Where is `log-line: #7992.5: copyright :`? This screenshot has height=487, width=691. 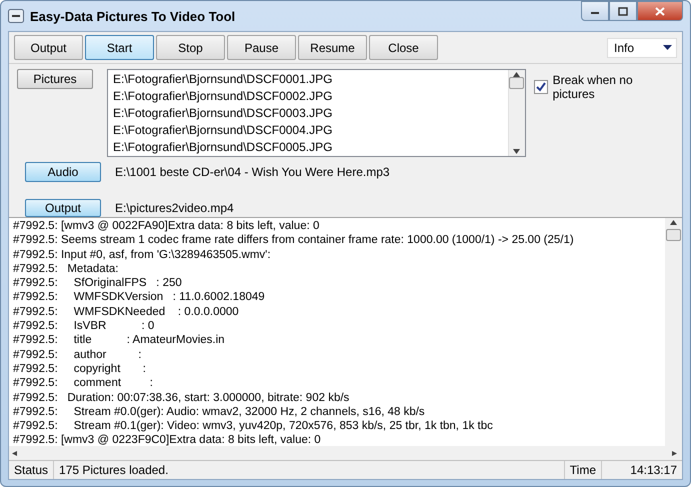 log-line: #7992.5: copyright : is located at coordinates (80, 369).